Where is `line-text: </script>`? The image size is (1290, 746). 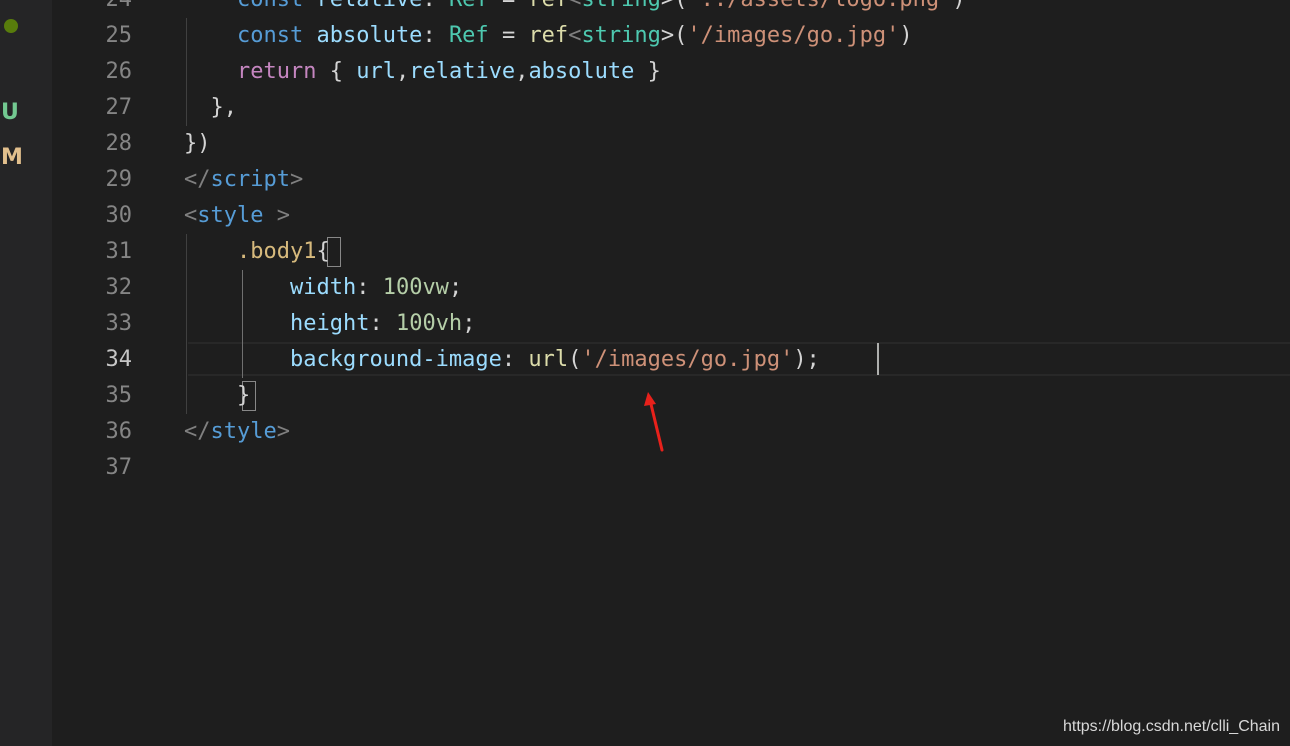 line-text: </script> is located at coordinates (243, 180).